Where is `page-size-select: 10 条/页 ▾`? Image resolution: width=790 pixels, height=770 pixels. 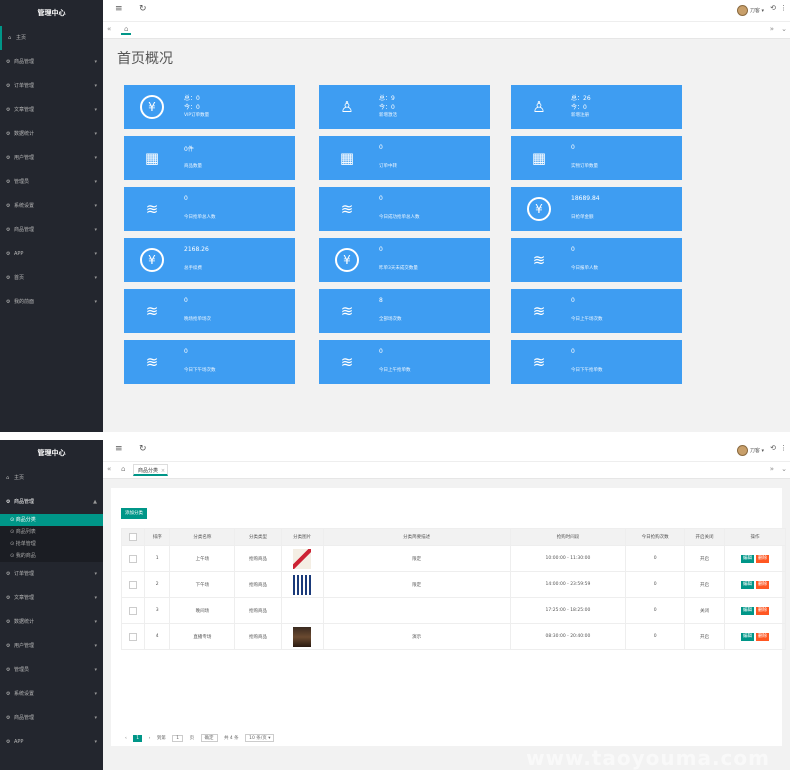
page-size-select: 10 条/页 ▾ is located at coordinates (260, 738).